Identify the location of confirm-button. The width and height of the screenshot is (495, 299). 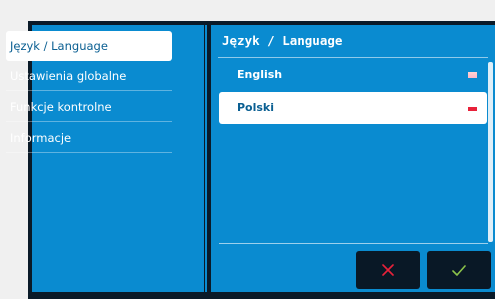
(459, 270).